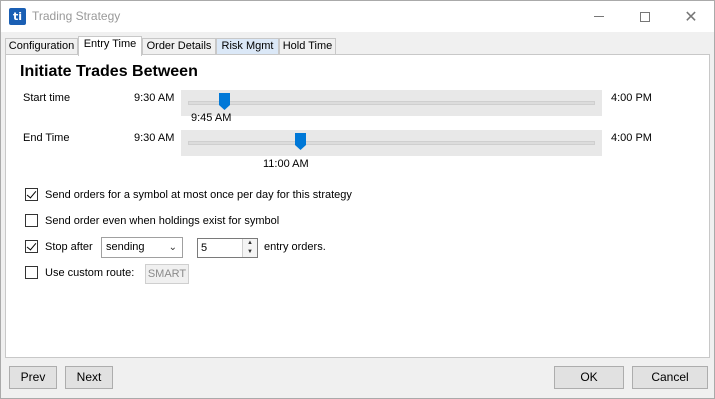 The height and width of the screenshot is (399, 715). I want to click on app-logo-icon: ti, so click(17, 16).